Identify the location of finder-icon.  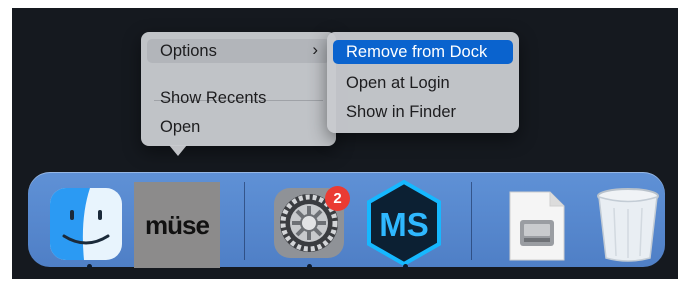
(86, 224).